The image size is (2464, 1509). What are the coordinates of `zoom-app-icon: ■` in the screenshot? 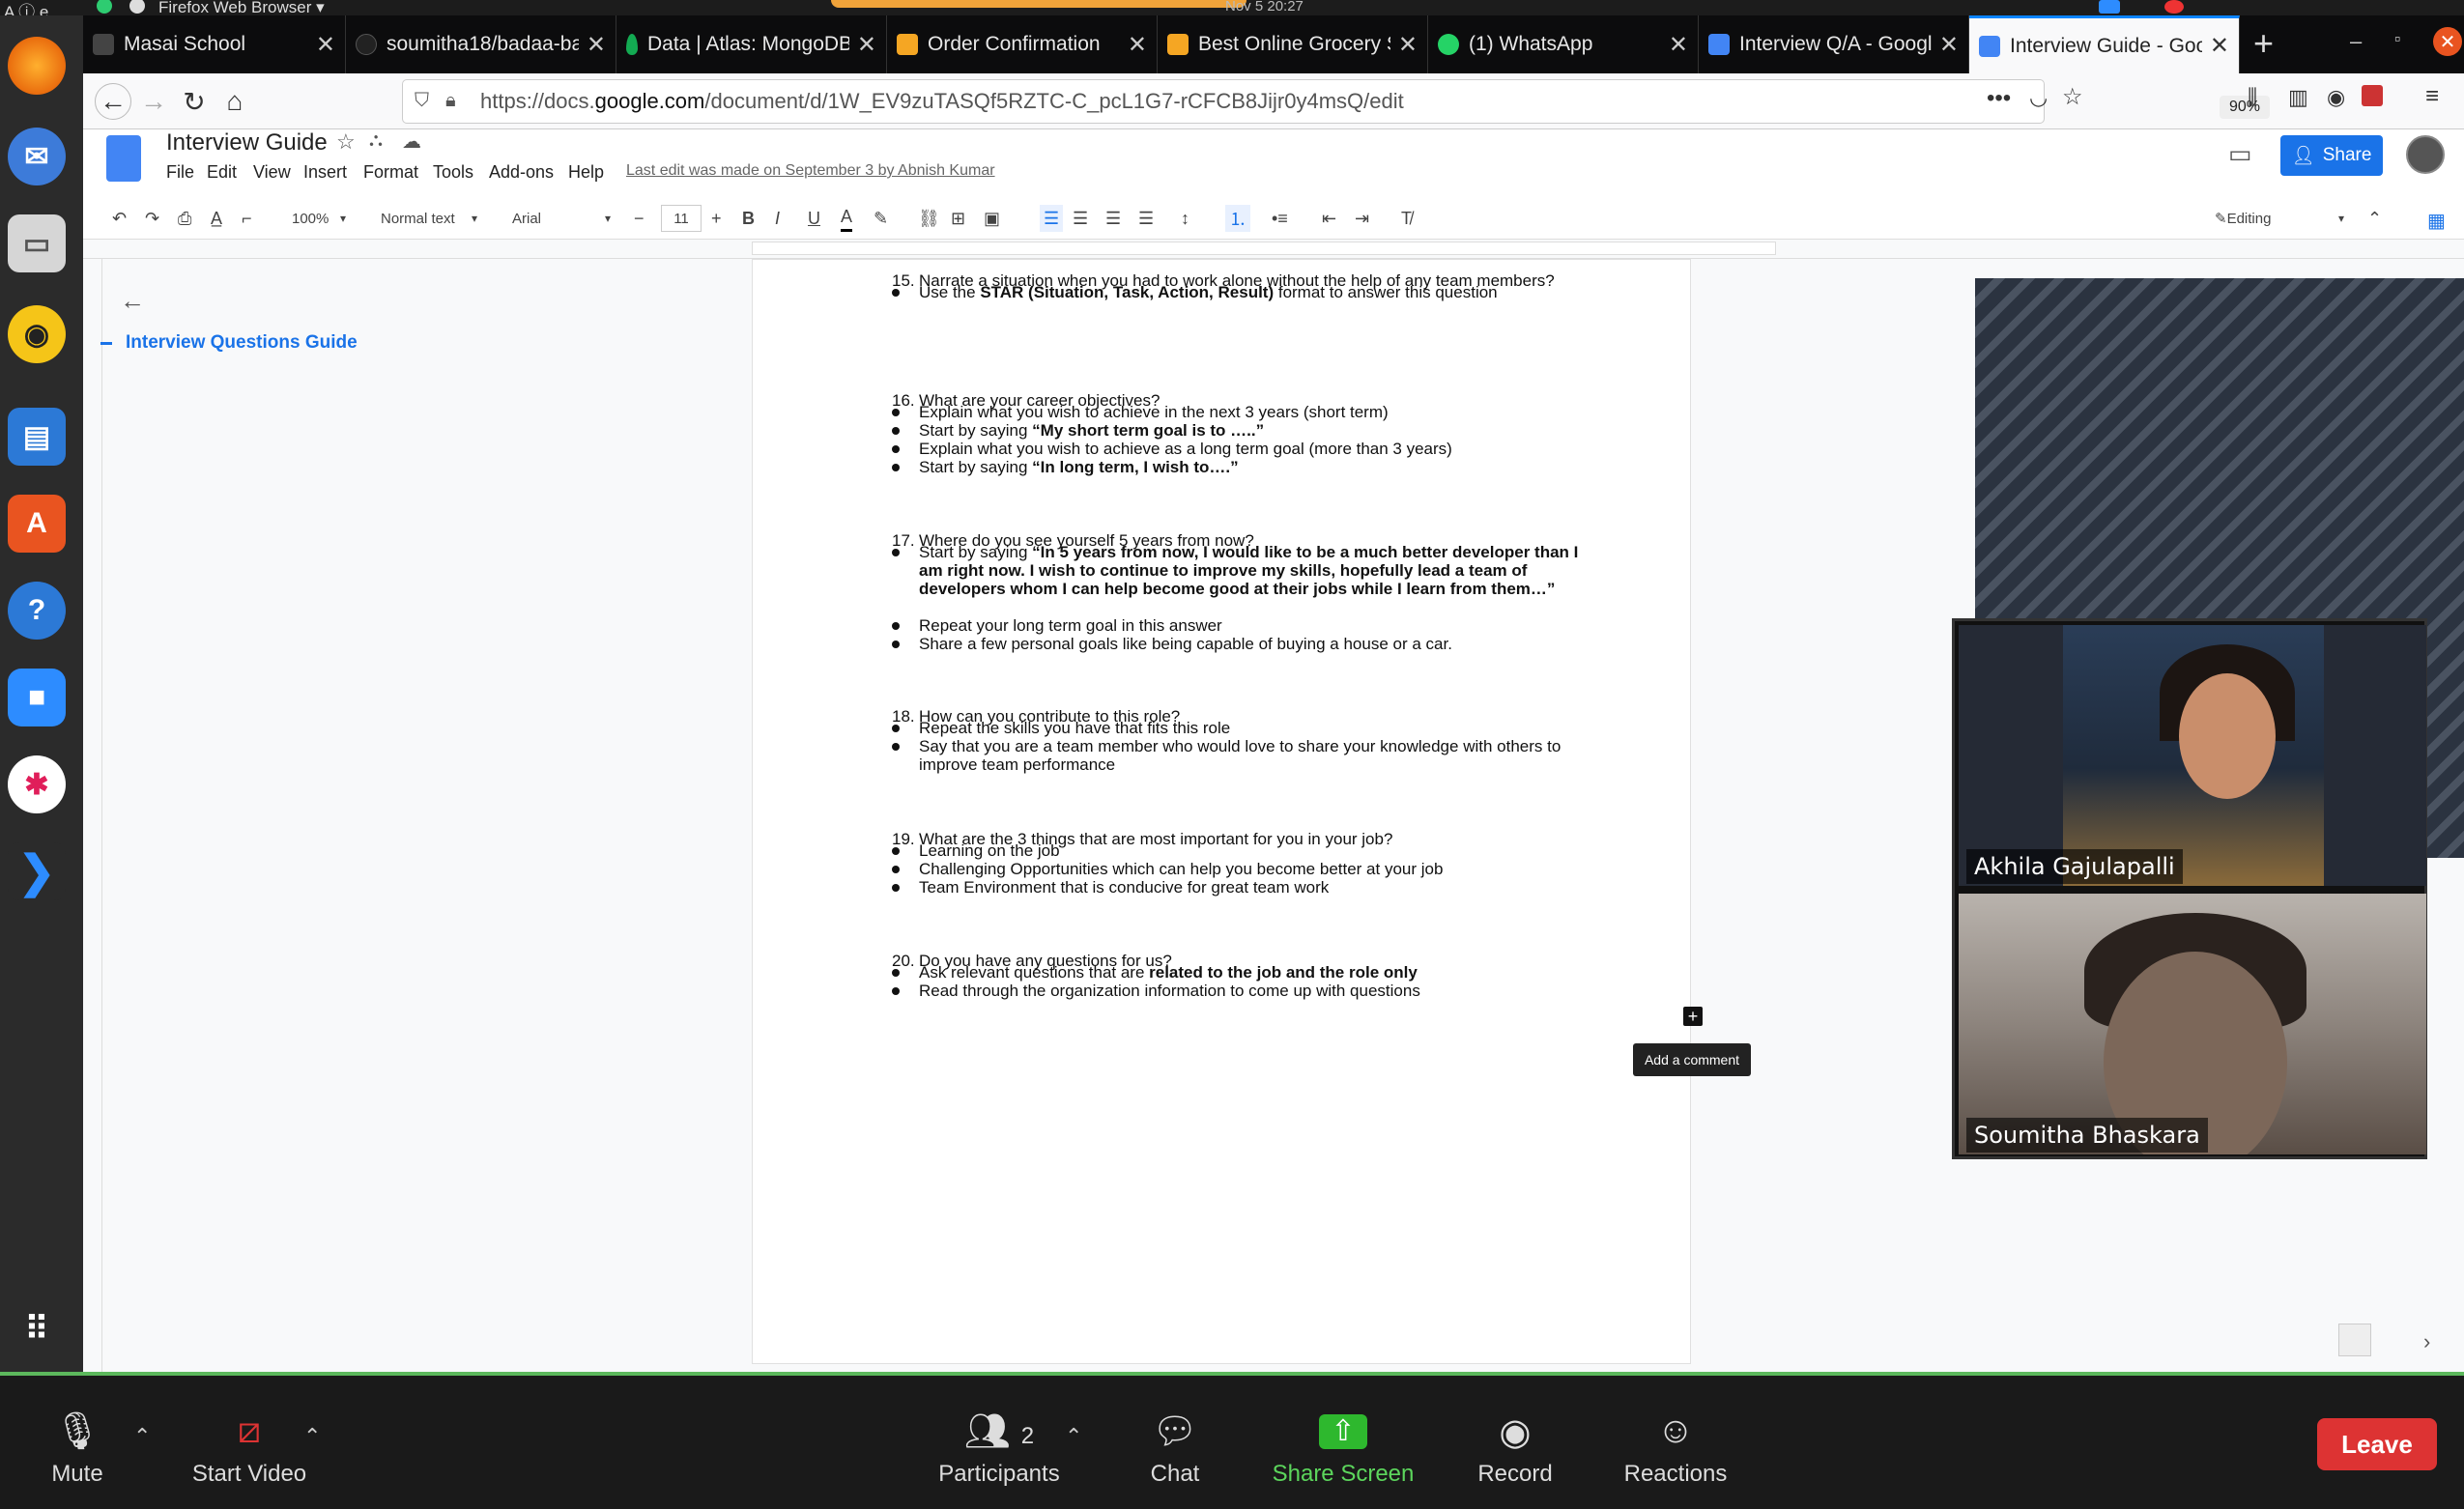 It's located at (37, 697).